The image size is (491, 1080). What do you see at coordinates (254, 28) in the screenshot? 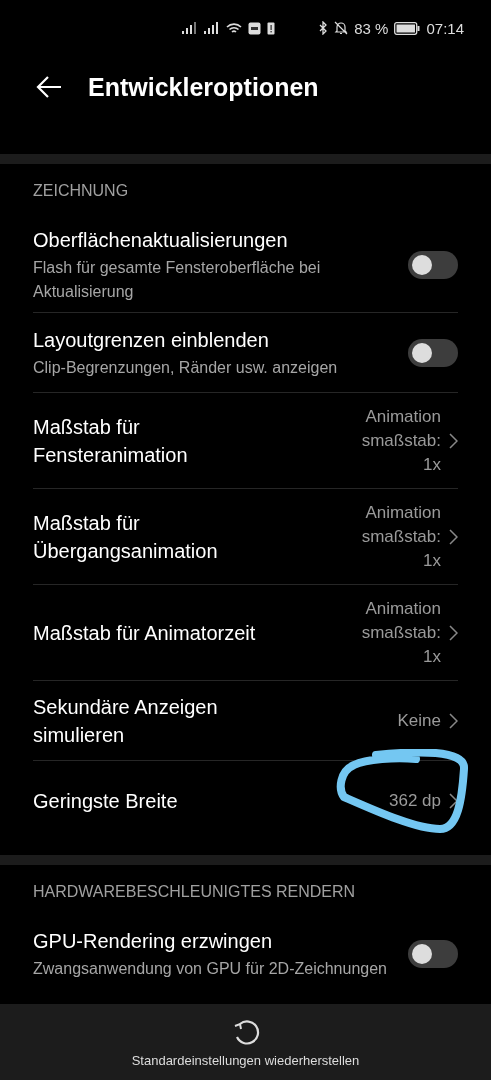
I see `app-notification-icon` at bounding box center [254, 28].